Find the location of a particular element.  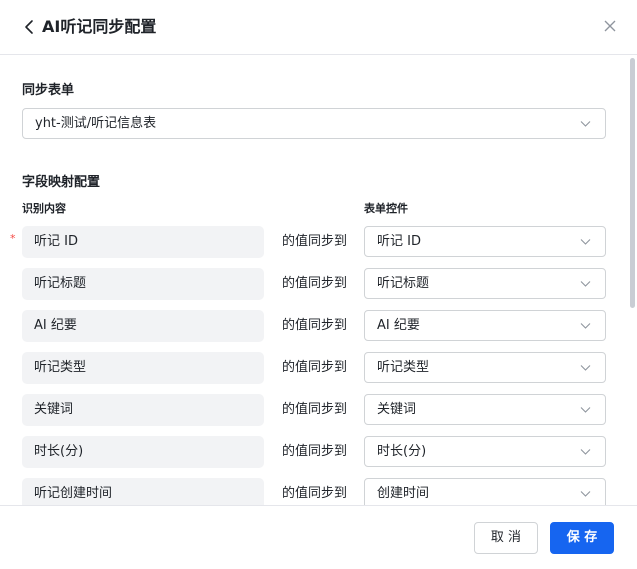

target-control-select: 听记 ID is located at coordinates (485, 241).